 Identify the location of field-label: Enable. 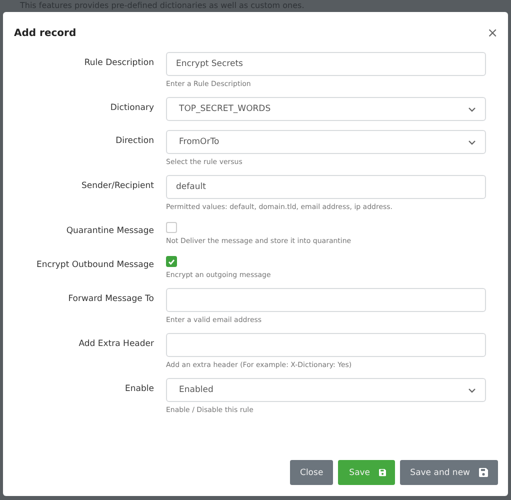
(139, 389).